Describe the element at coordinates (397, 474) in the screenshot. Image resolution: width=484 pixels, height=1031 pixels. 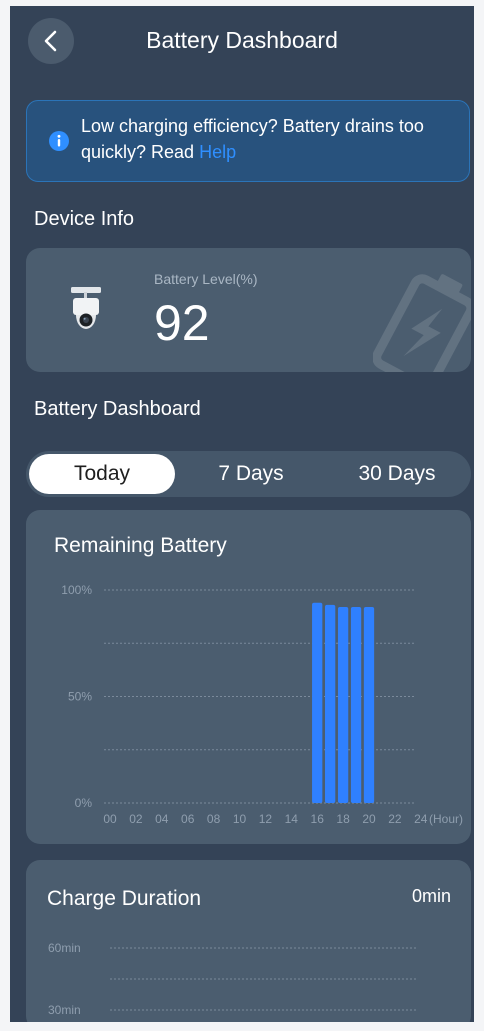
I see `tab-30-days: 30 Days` at that location.